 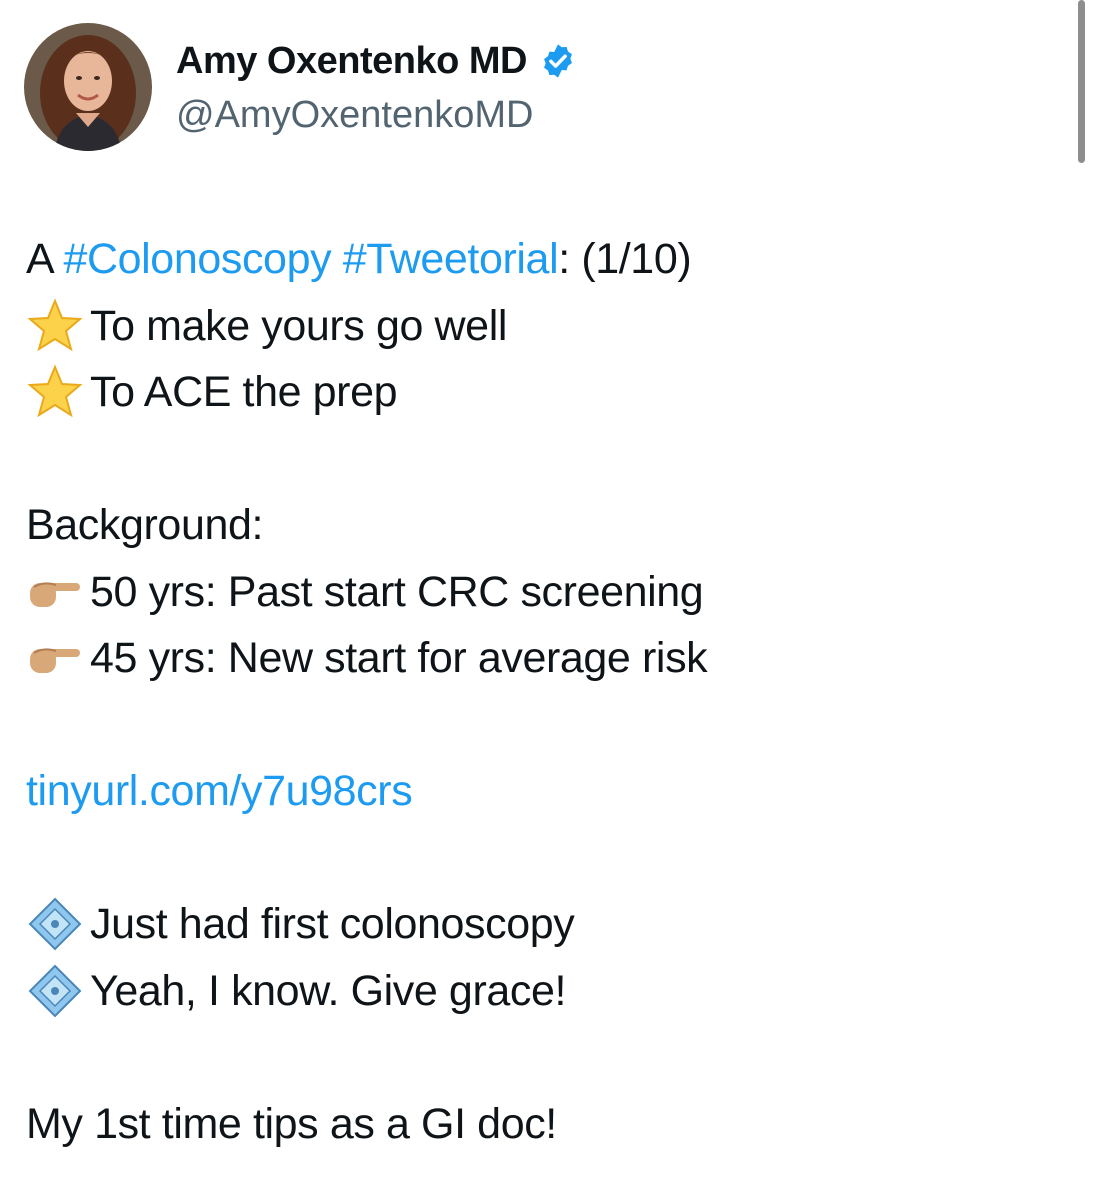 I want to click on title-prefix: A, so click(x=45, y=259).